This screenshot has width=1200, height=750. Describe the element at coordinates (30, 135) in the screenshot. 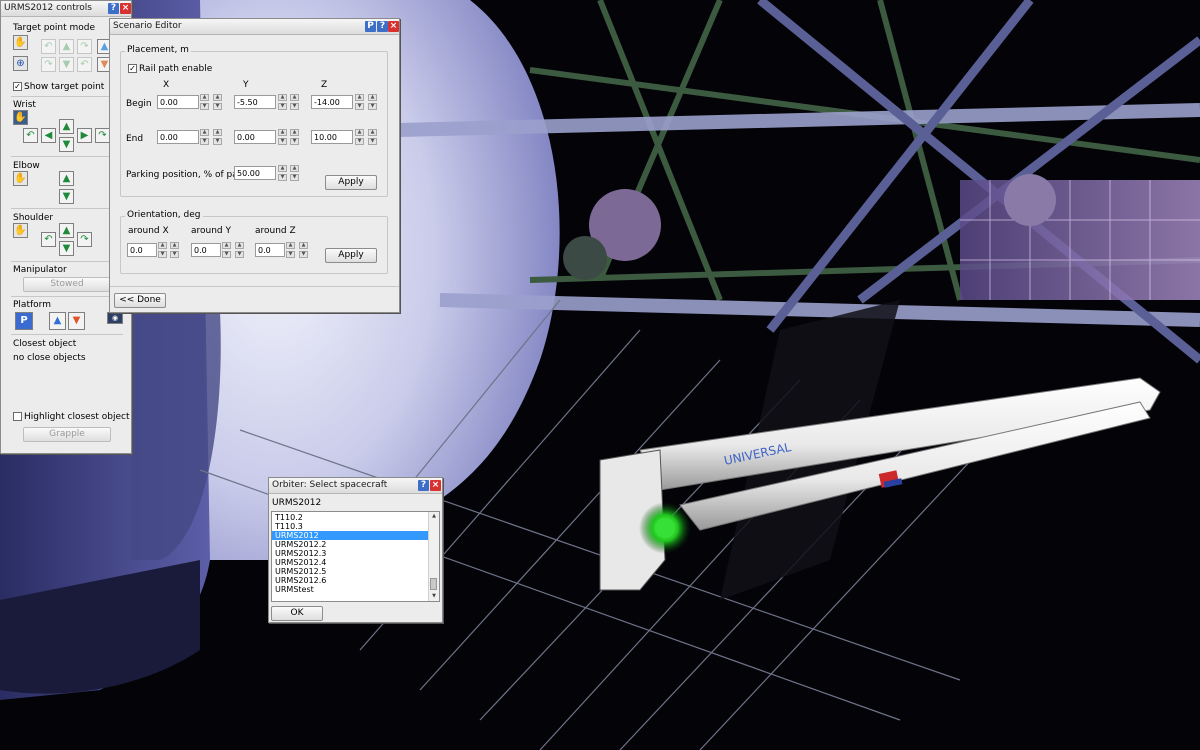

I see `wrist-rotate-left-icon: ↶` at that location.